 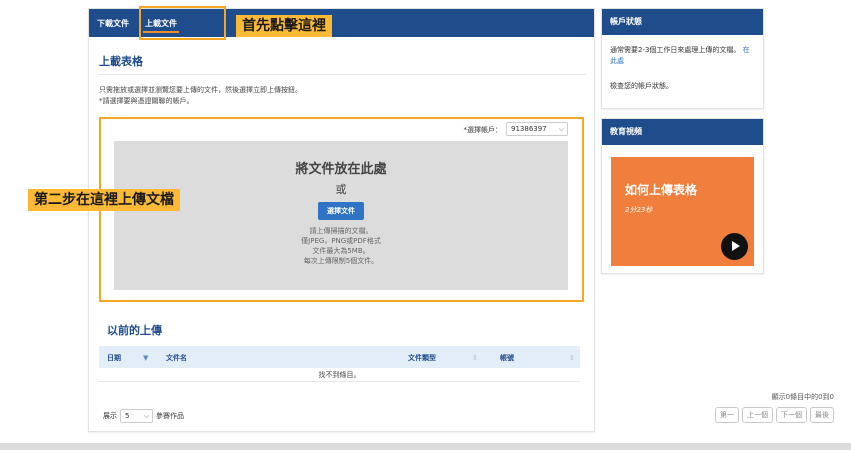 What do you see at coordinates (822, 415) in the screenshot?
I see `last-page-button: 最後` at bounding box center [822, 415].